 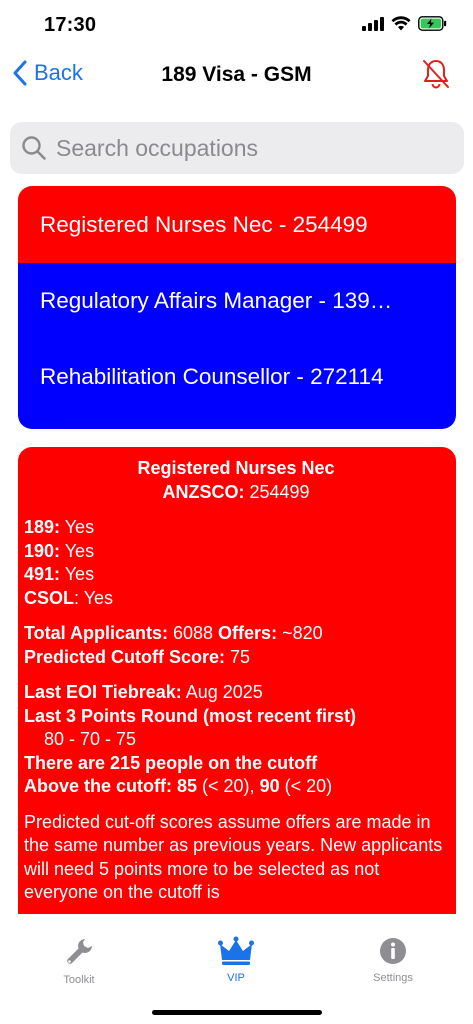 I want to click on visa-label: 189:, so click(x=42, y=527).